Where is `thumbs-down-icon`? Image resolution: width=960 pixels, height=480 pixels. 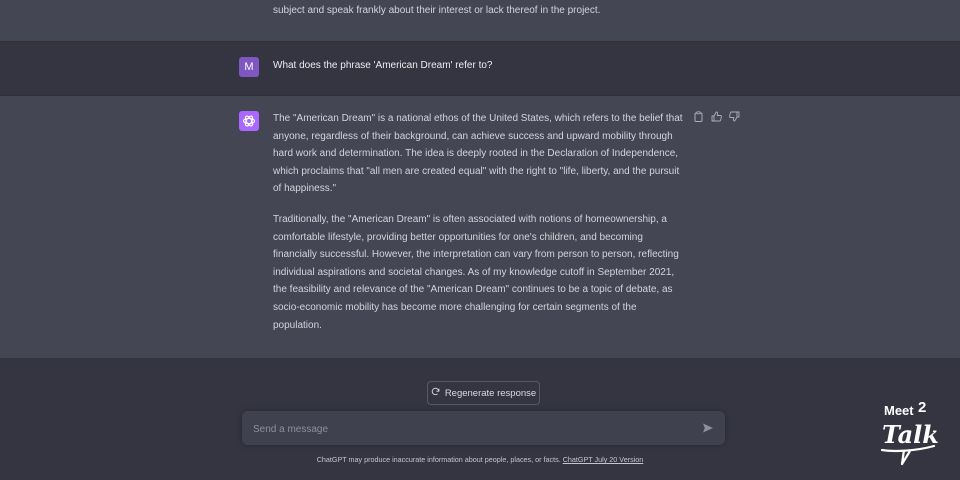 thumbs-down-icon is located at coordinates (734, 116).